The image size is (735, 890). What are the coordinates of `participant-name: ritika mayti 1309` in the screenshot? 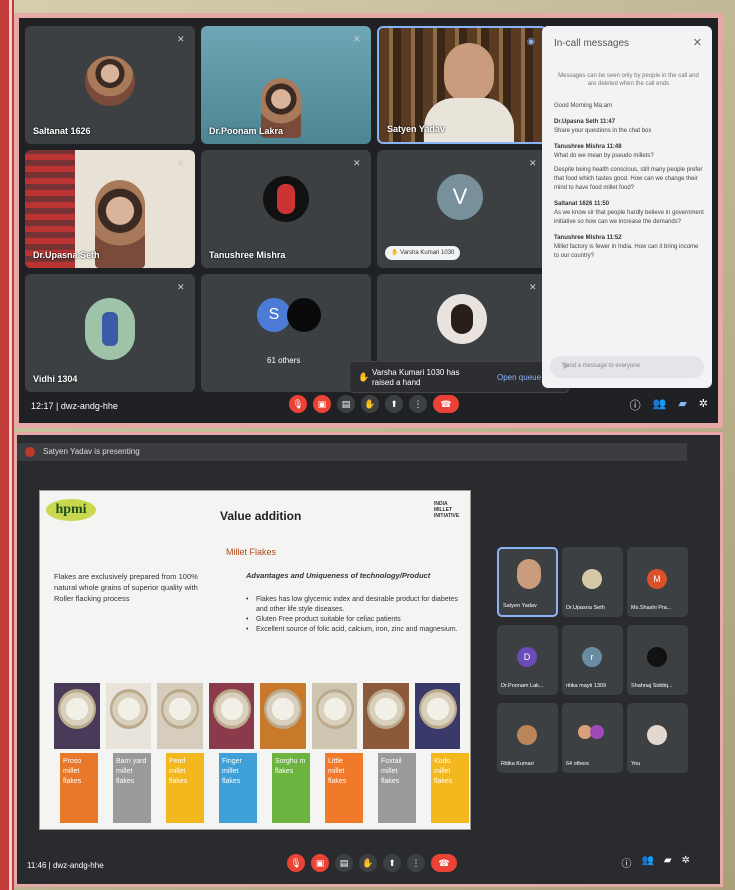 It's located at (586, 686).